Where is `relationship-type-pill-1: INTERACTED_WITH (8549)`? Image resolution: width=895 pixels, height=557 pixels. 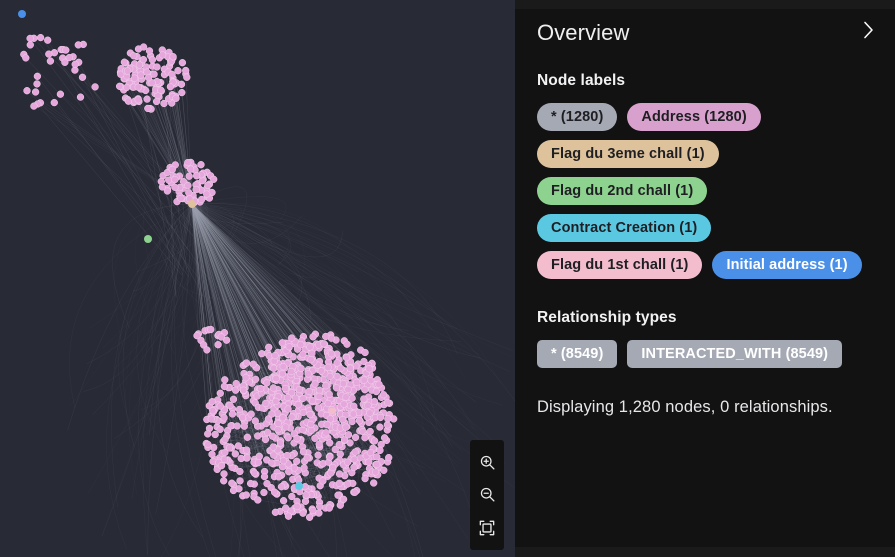
relationship-type-pill-1: INTERACTED_WITH (8549) is located at coordinates (735, 354).